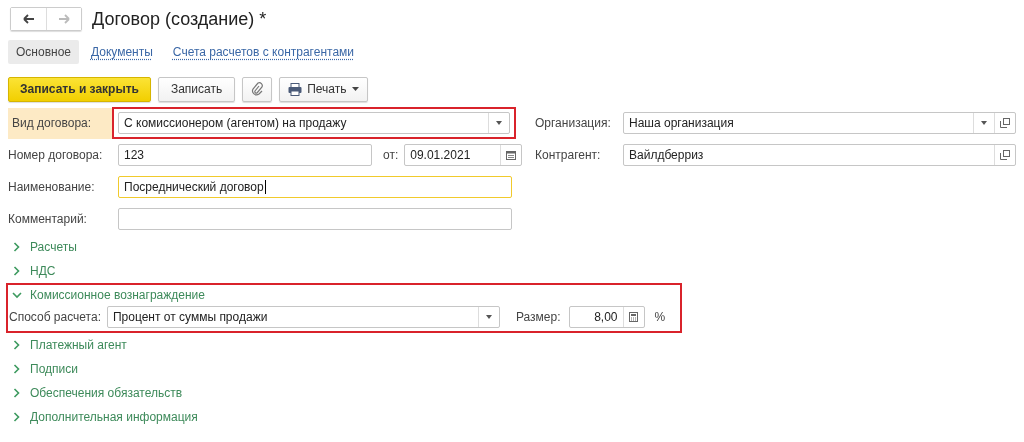  I want to click on counterparty-field: Вайлдберриз, so click(819, 155).